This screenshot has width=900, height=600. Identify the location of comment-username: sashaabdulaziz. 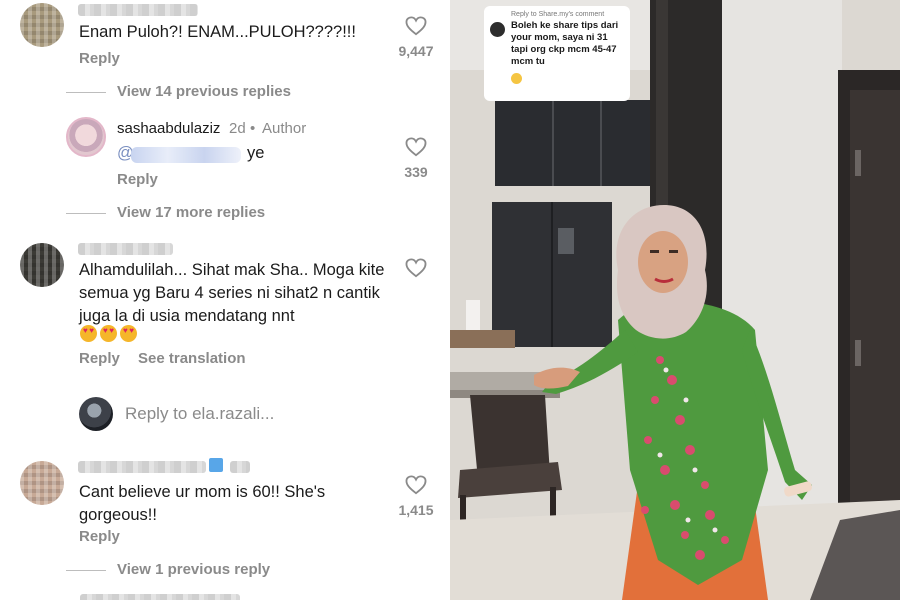
(168, 128).